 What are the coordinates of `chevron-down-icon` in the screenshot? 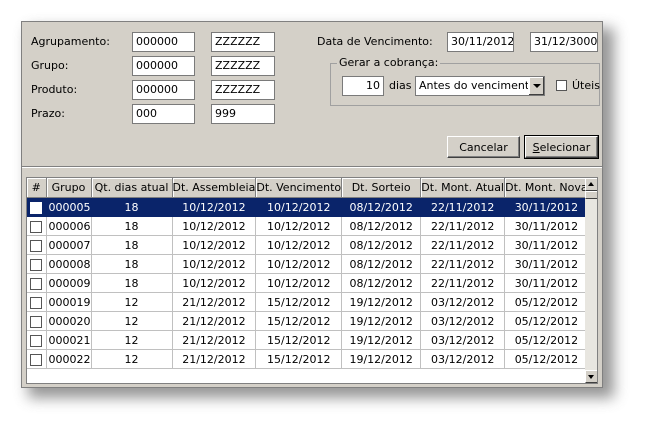 It's located at (536, 86).